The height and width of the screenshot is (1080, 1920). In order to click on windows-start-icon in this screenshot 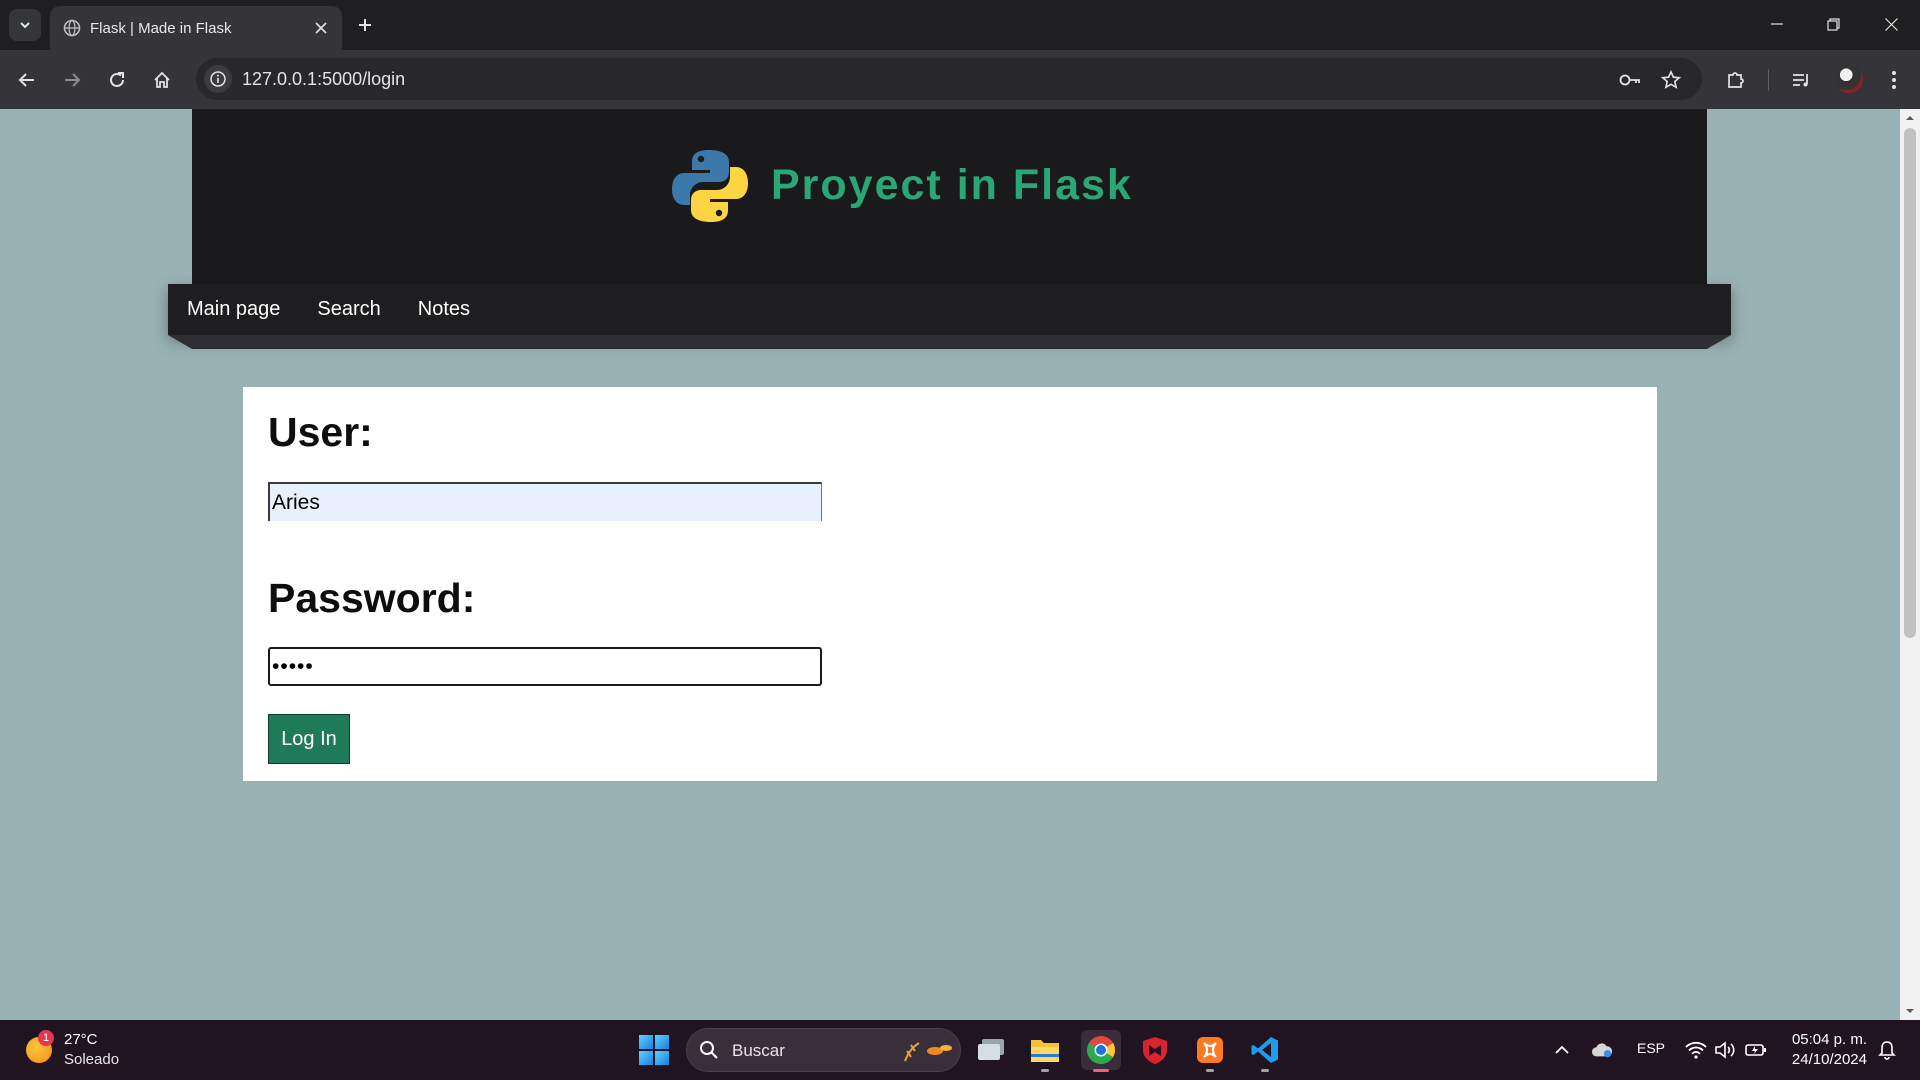, I will do `click(654, 1050)`.